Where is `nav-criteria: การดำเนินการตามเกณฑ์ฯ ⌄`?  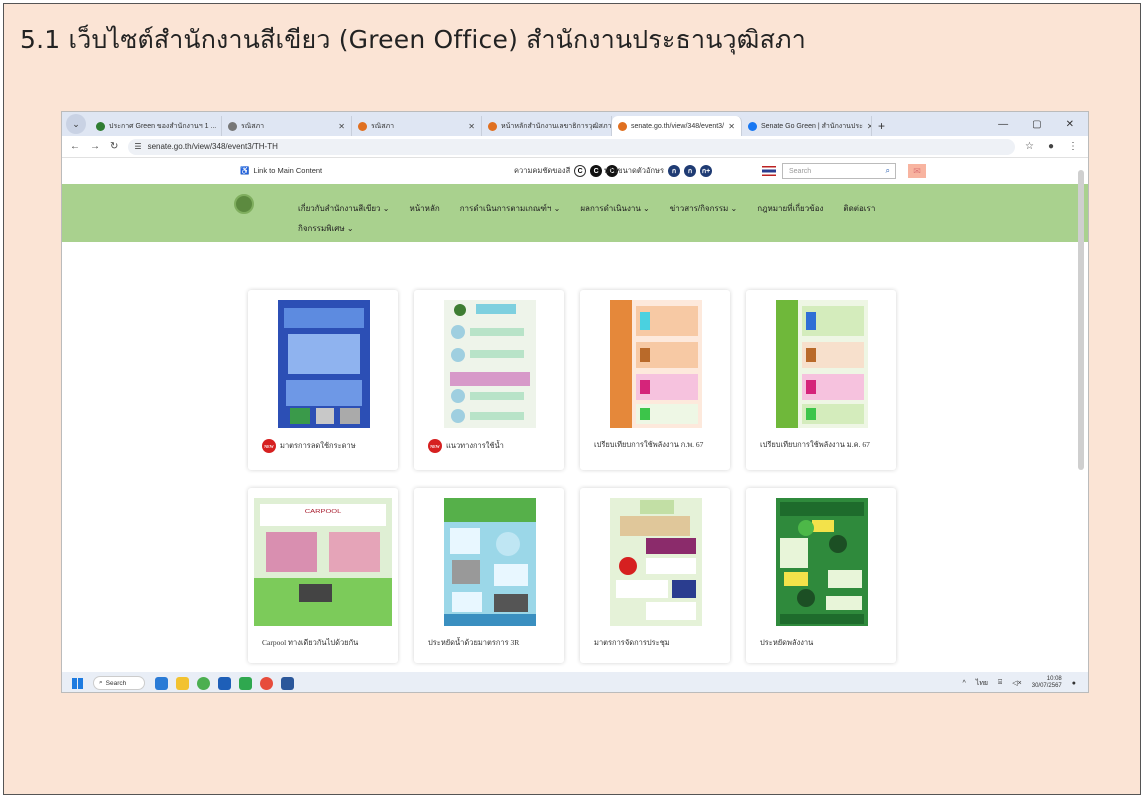 nav-criteria: การดำเนินการตามเกณฑ์ฯ ⌄ is located at coordinates (510, 208).